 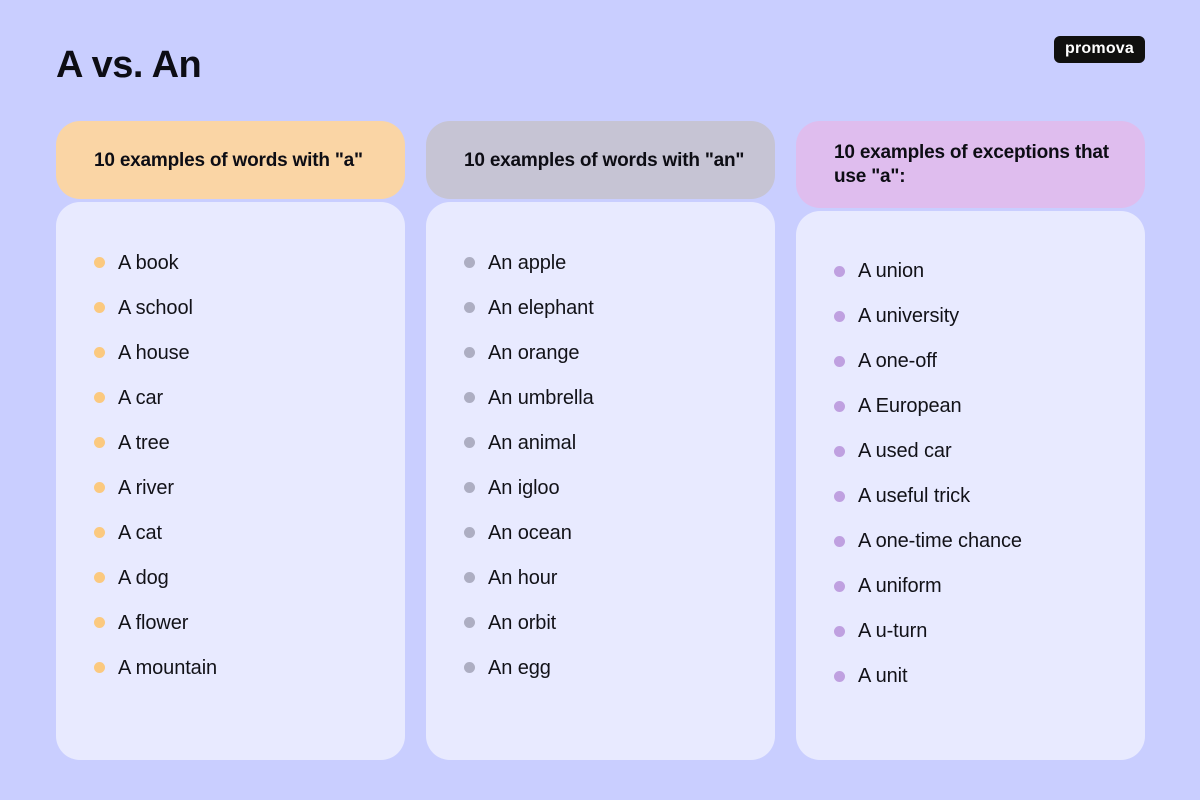 I want to click on list-item: A school, so click(x=239, y=307).